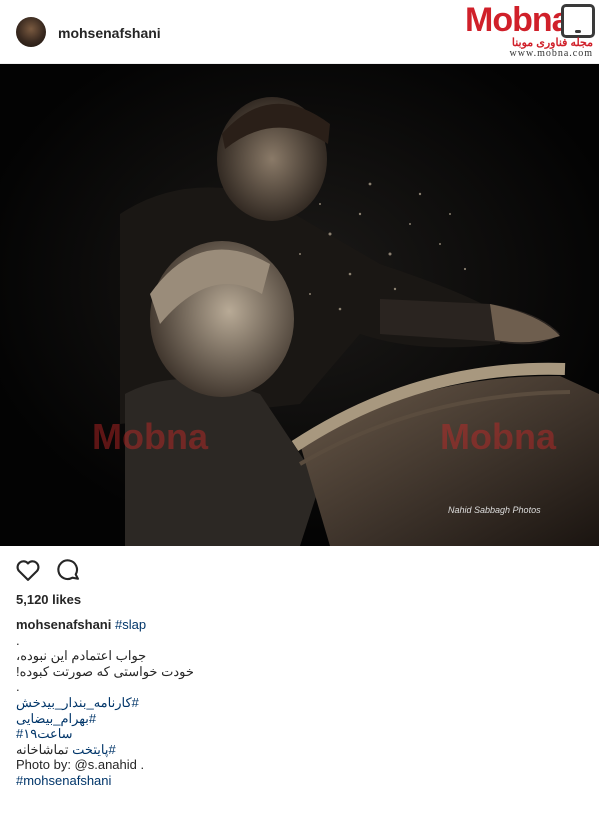 This screenshot has height=820, width=599. I want to click on caption-username: mohsenafshani, so click(63, 624).